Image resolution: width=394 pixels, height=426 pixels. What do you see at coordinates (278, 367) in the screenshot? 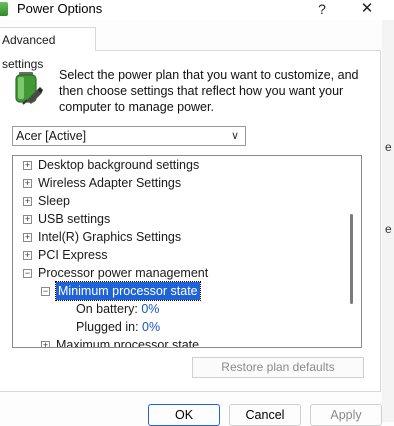
I see `restore-plan-defaults-button: Restore plan defaults` at bounding box center [278, 367].